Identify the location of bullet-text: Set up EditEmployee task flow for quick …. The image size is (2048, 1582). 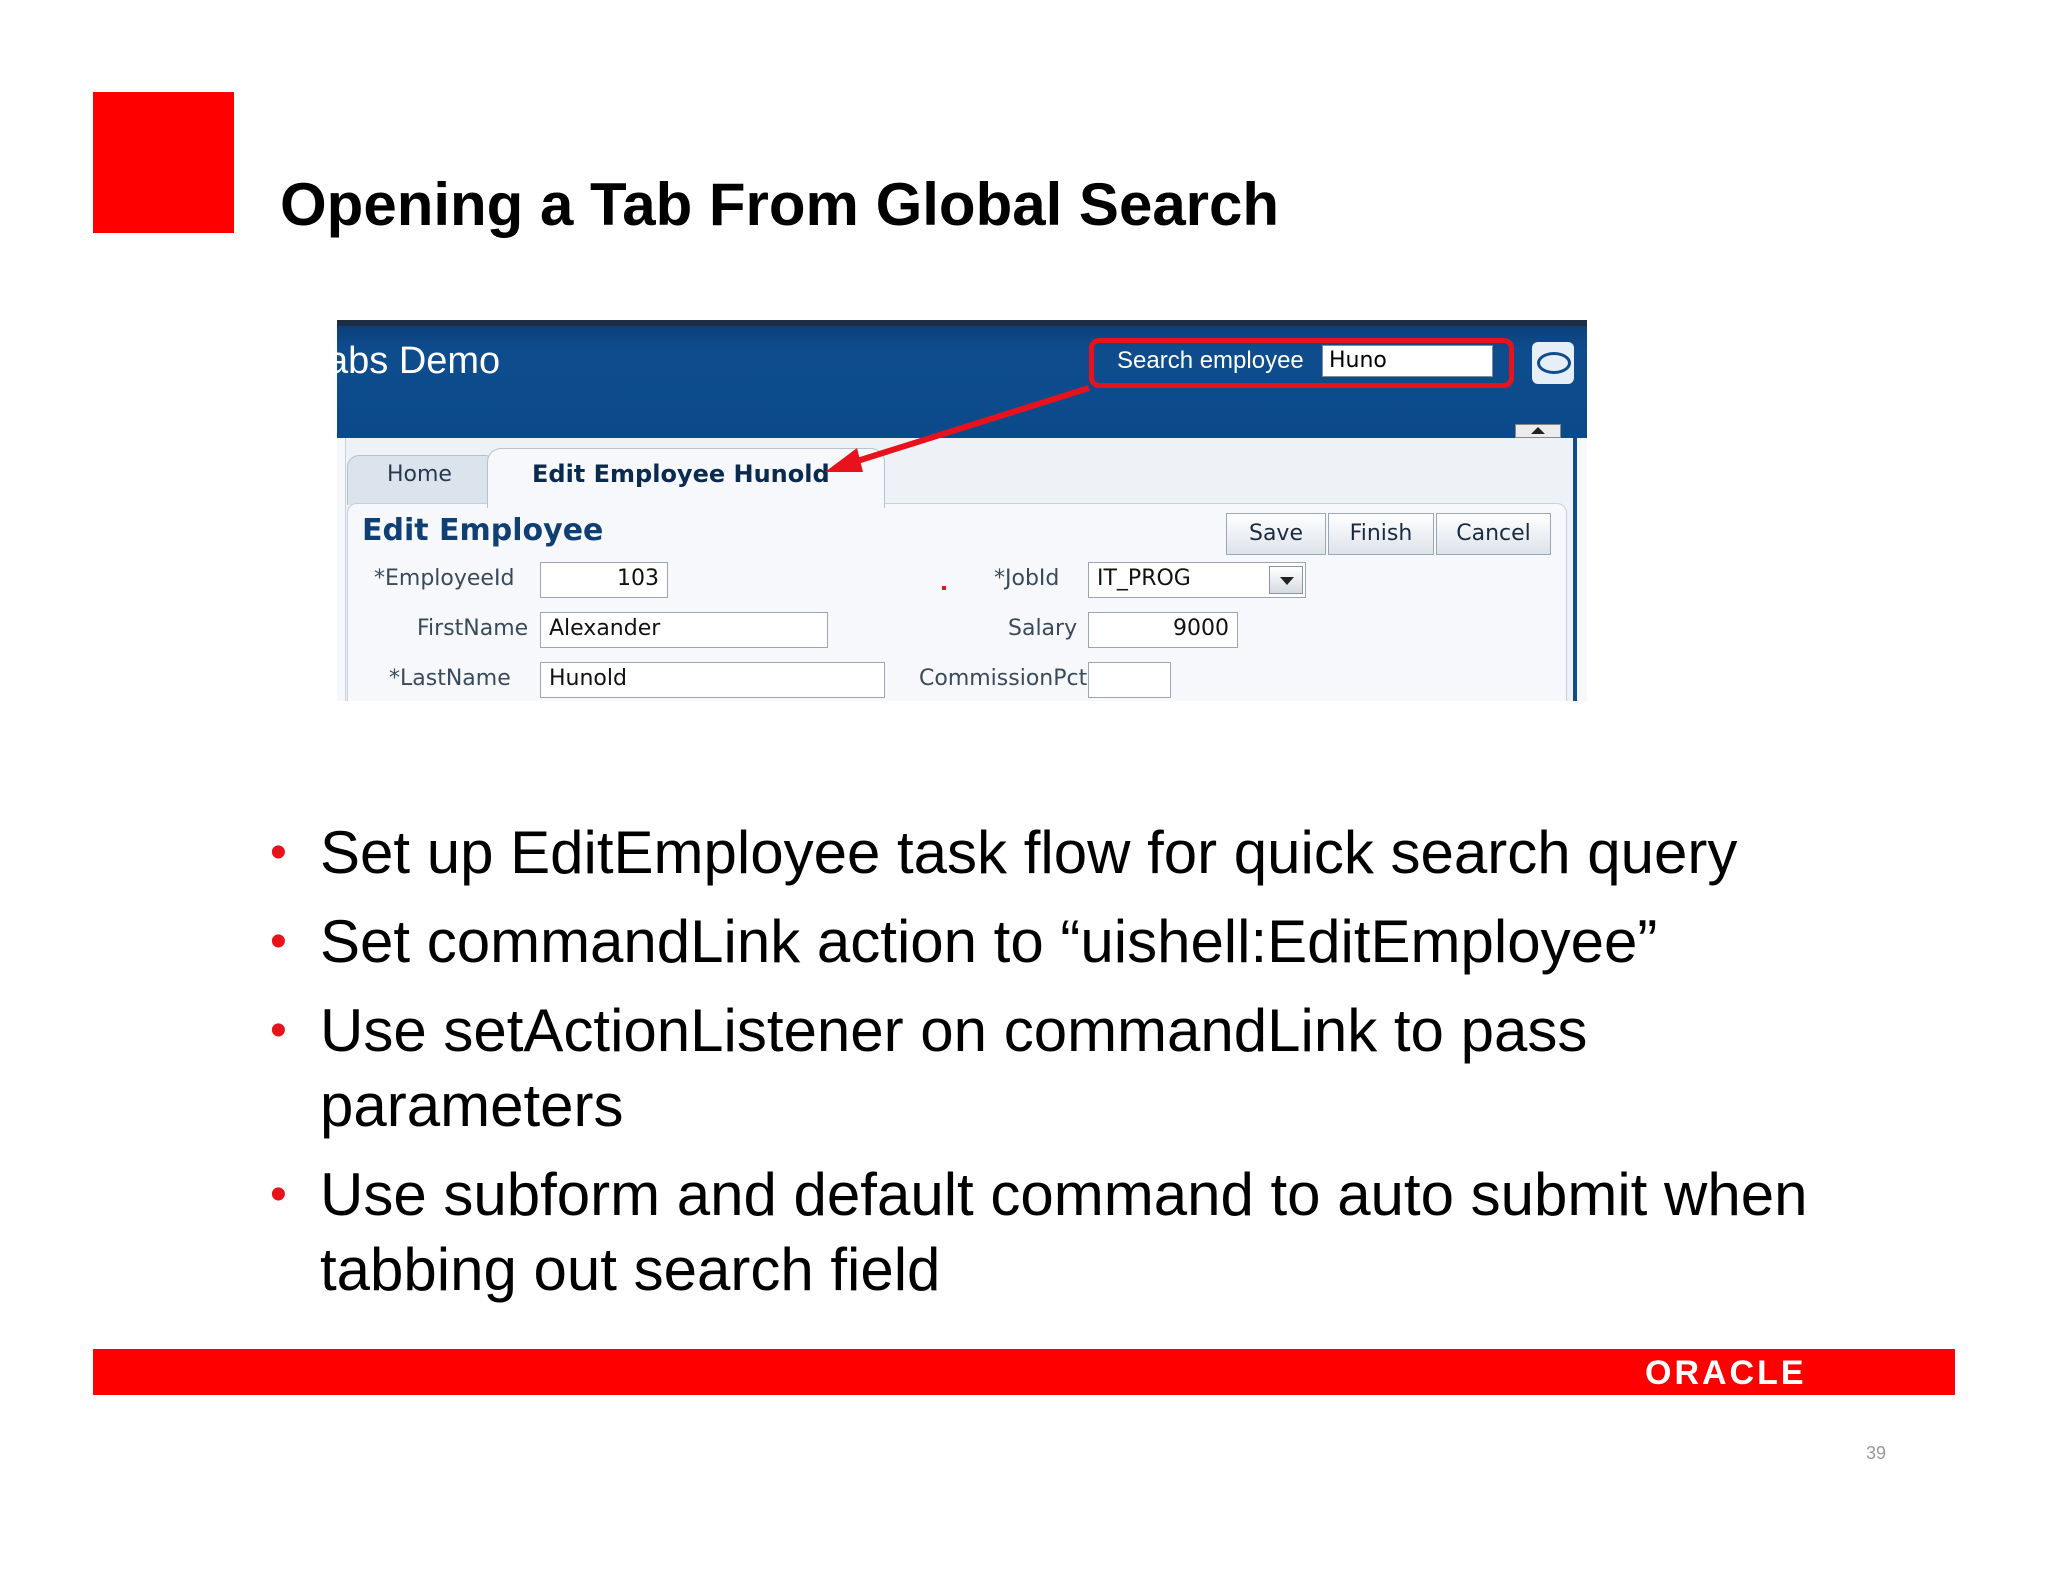
(1029, 852).